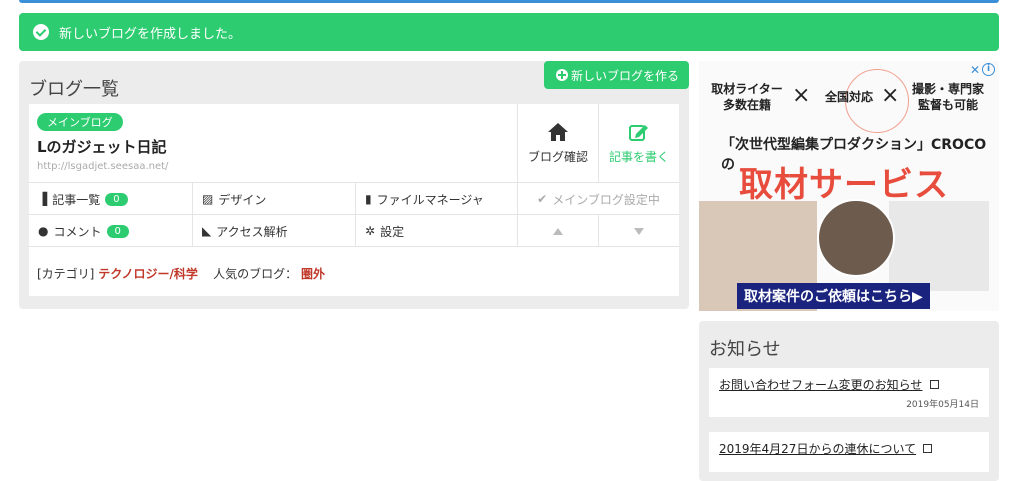 This screenshot has height=481, width=1017. What do you see at coordinates (947, 105) in the screenshot?
I see `ad-text-3b: 監督も可能` at bounding box center [947, 105].